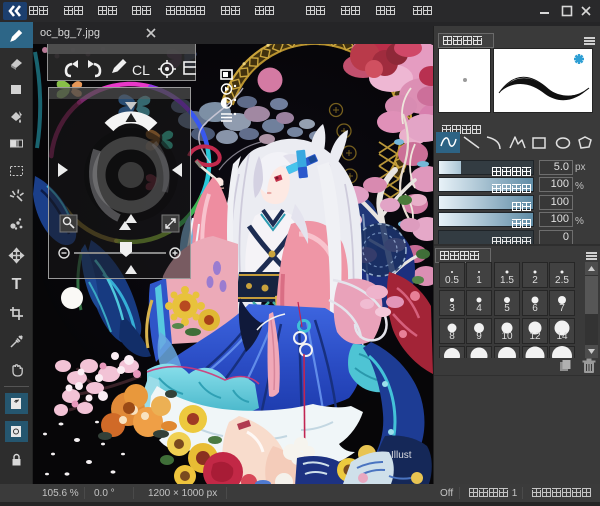 This screenshot has height=506, width=600. I want to click on svg-text: CL, so click(141, 70).